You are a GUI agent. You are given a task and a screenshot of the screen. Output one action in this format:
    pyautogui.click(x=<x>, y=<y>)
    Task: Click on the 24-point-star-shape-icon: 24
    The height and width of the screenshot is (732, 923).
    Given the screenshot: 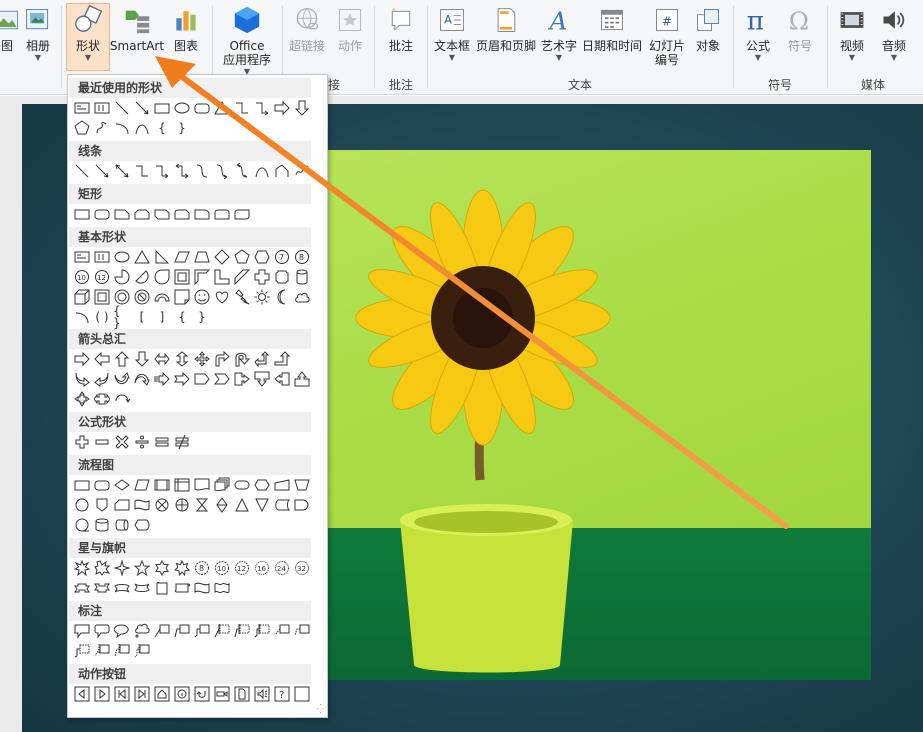 What is the action you would take?
    pyautogui.click(x=282, y=568)
    